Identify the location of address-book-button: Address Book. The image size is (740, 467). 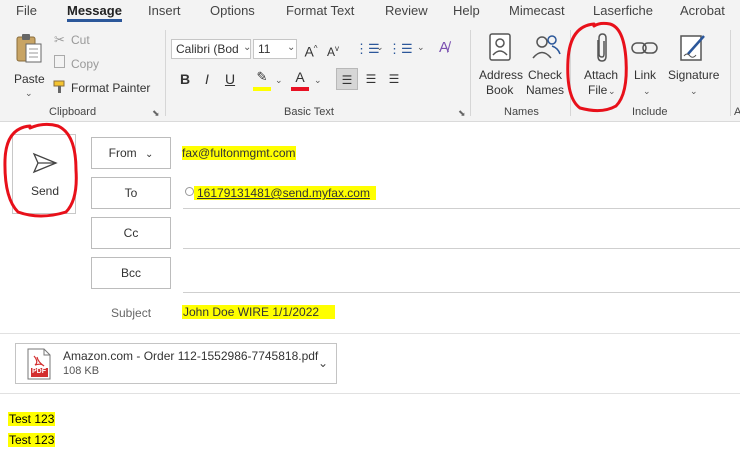
(500, 65).